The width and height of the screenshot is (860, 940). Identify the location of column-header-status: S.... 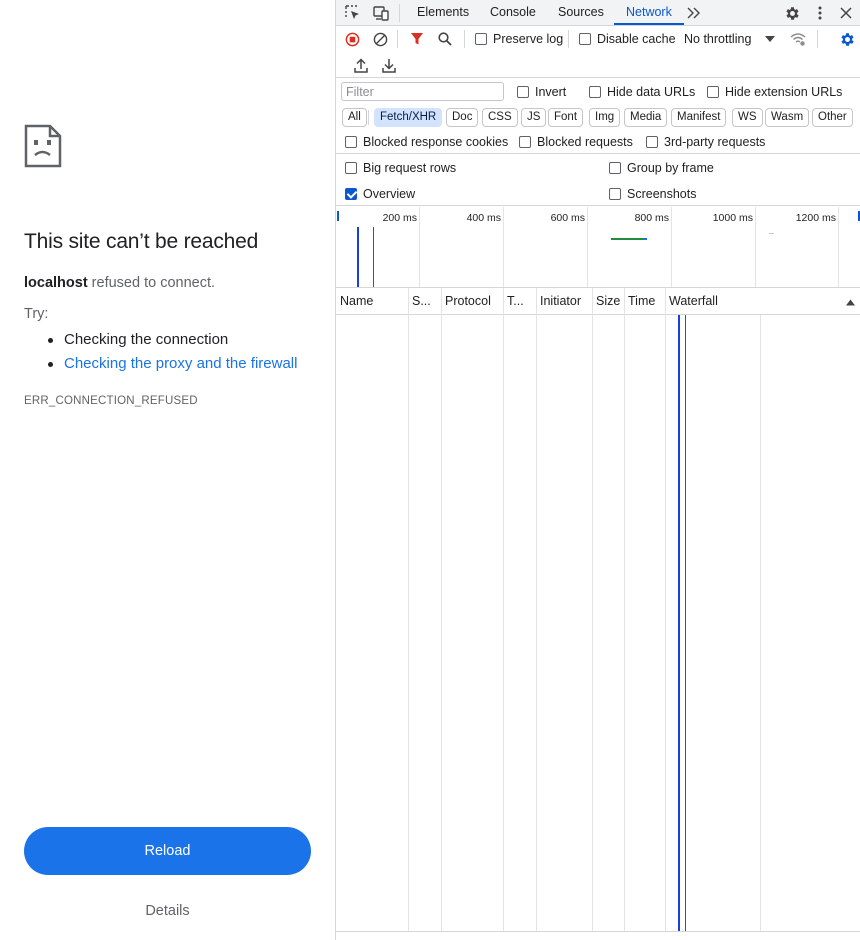
(424, 301).